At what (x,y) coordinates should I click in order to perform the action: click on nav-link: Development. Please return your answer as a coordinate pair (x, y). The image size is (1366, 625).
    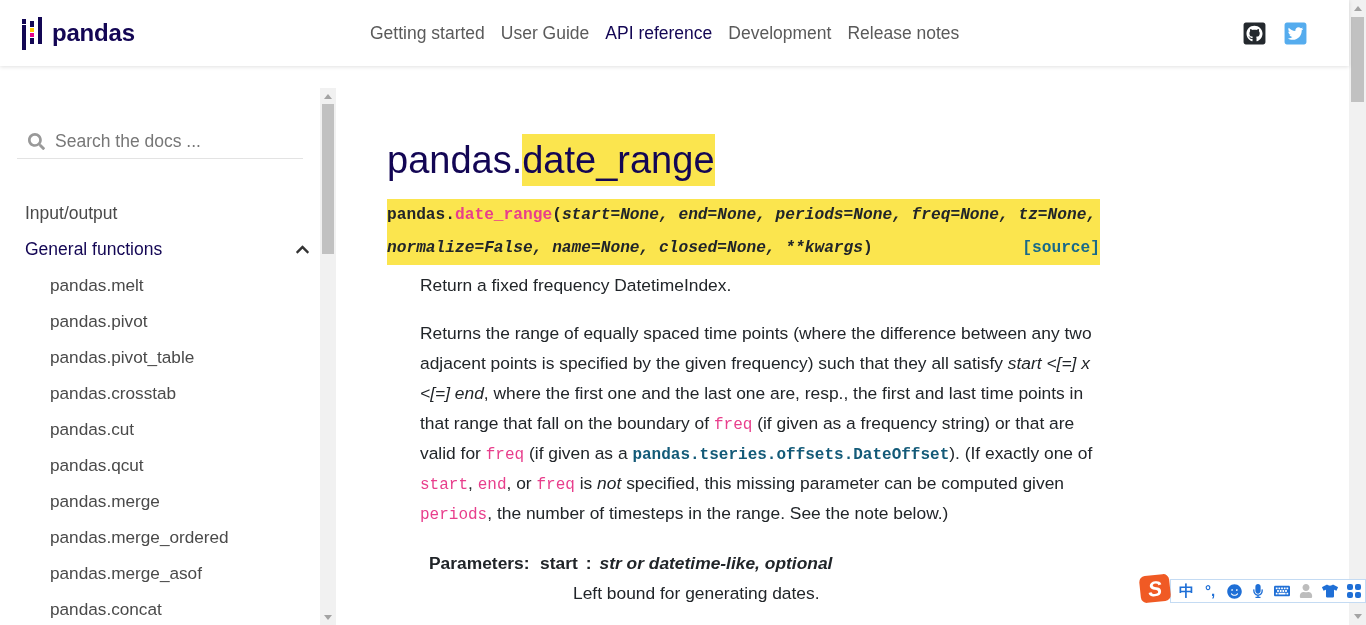
    Looking at the image, I should click on (780, 33).